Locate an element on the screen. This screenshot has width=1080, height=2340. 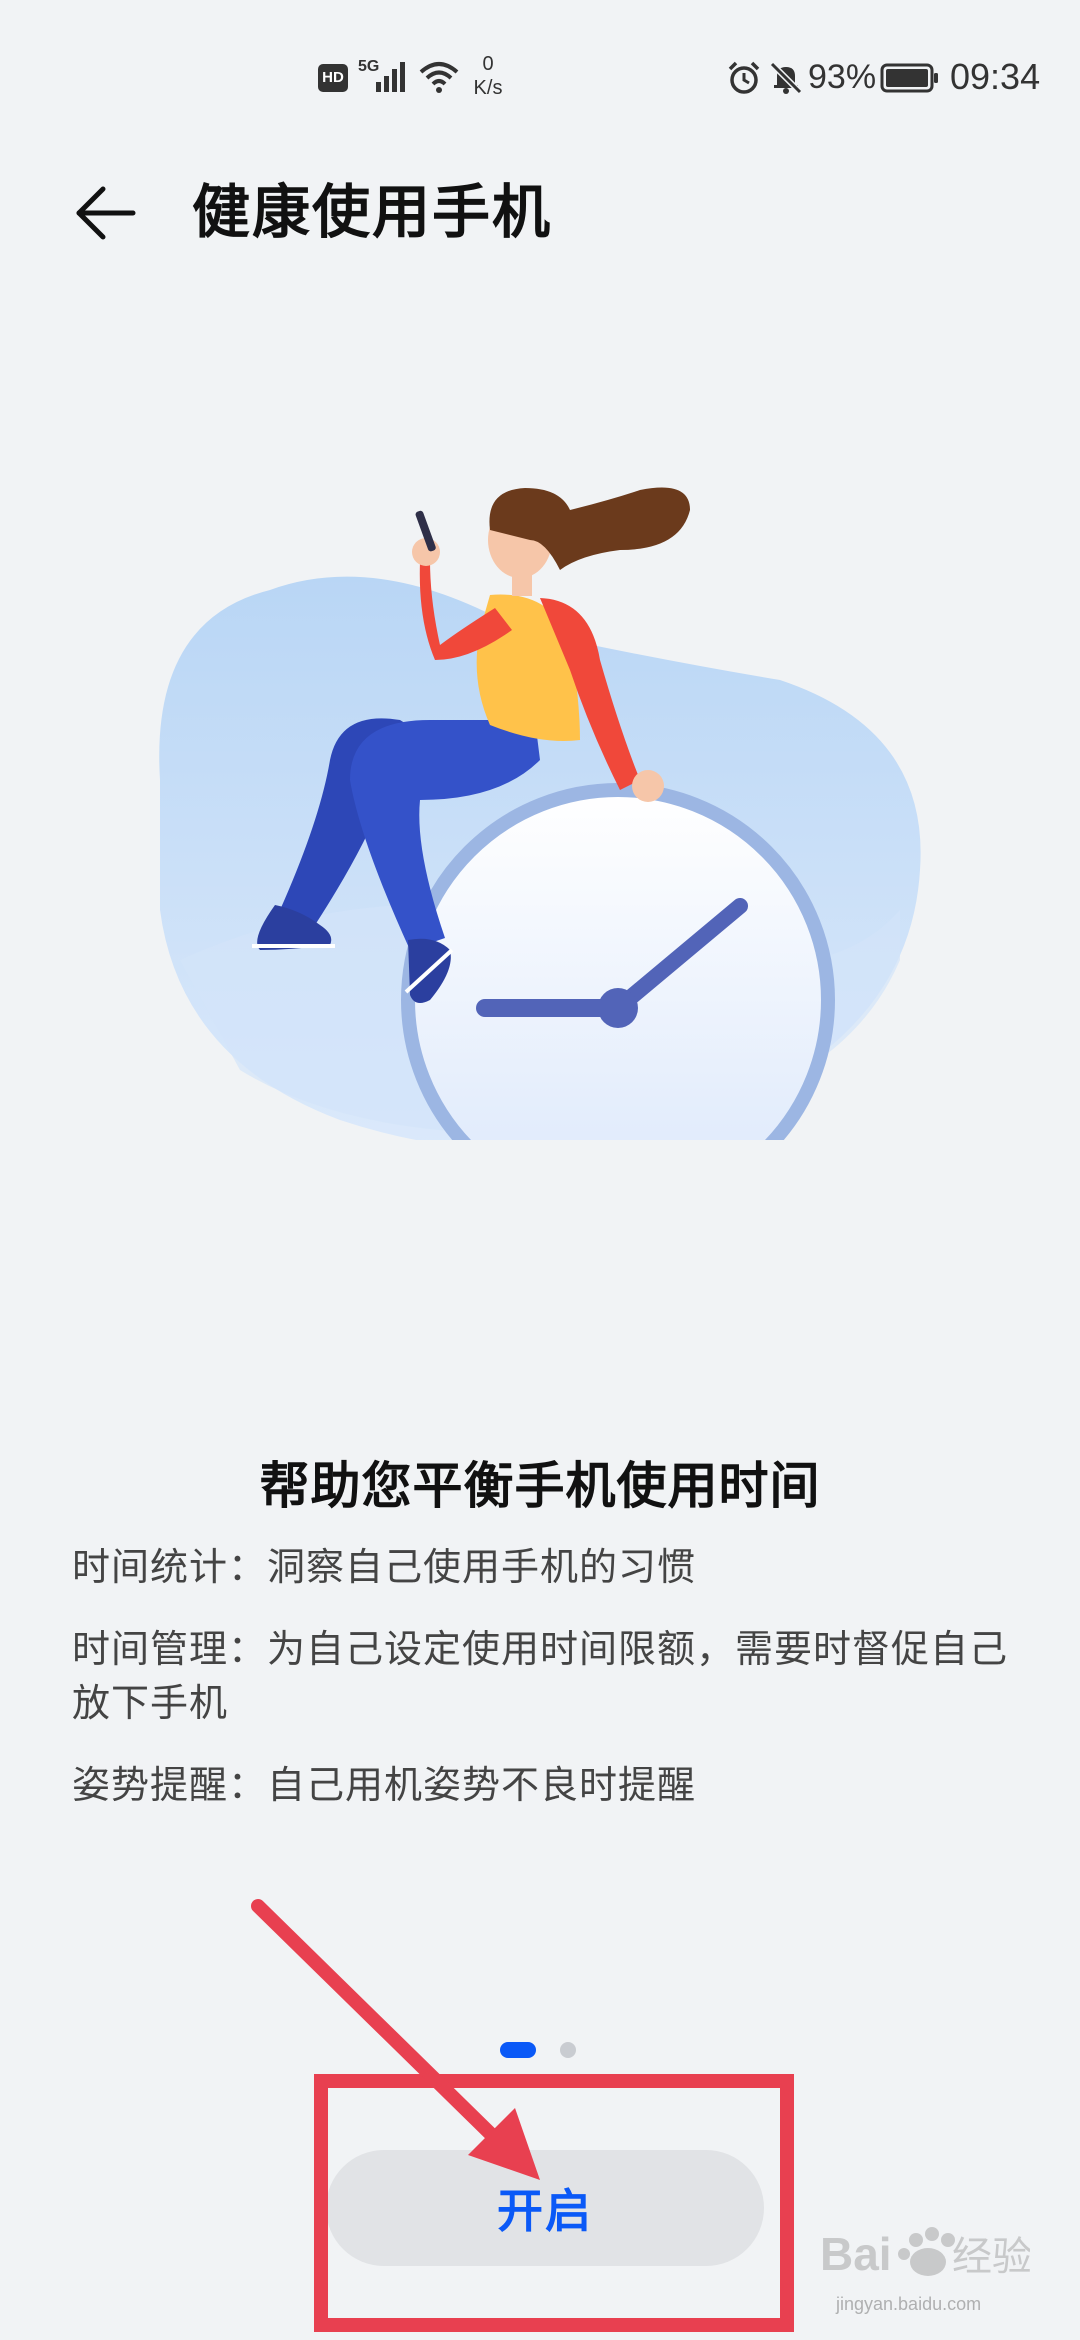
svg-text: Bai is located at coordinates (856, 2254).